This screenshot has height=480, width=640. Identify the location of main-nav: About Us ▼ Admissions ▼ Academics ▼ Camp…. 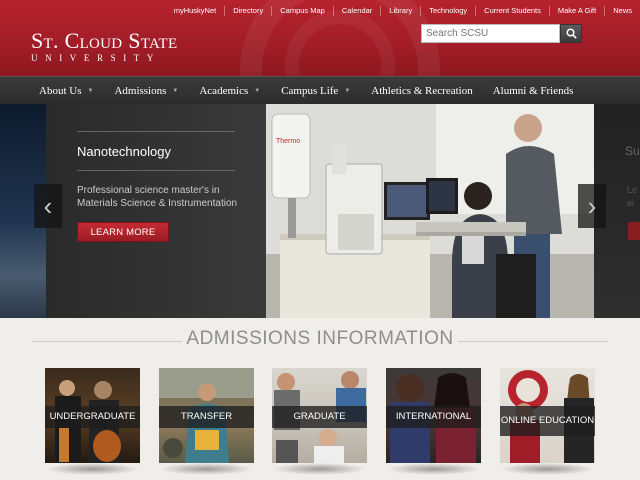
(320, 90).